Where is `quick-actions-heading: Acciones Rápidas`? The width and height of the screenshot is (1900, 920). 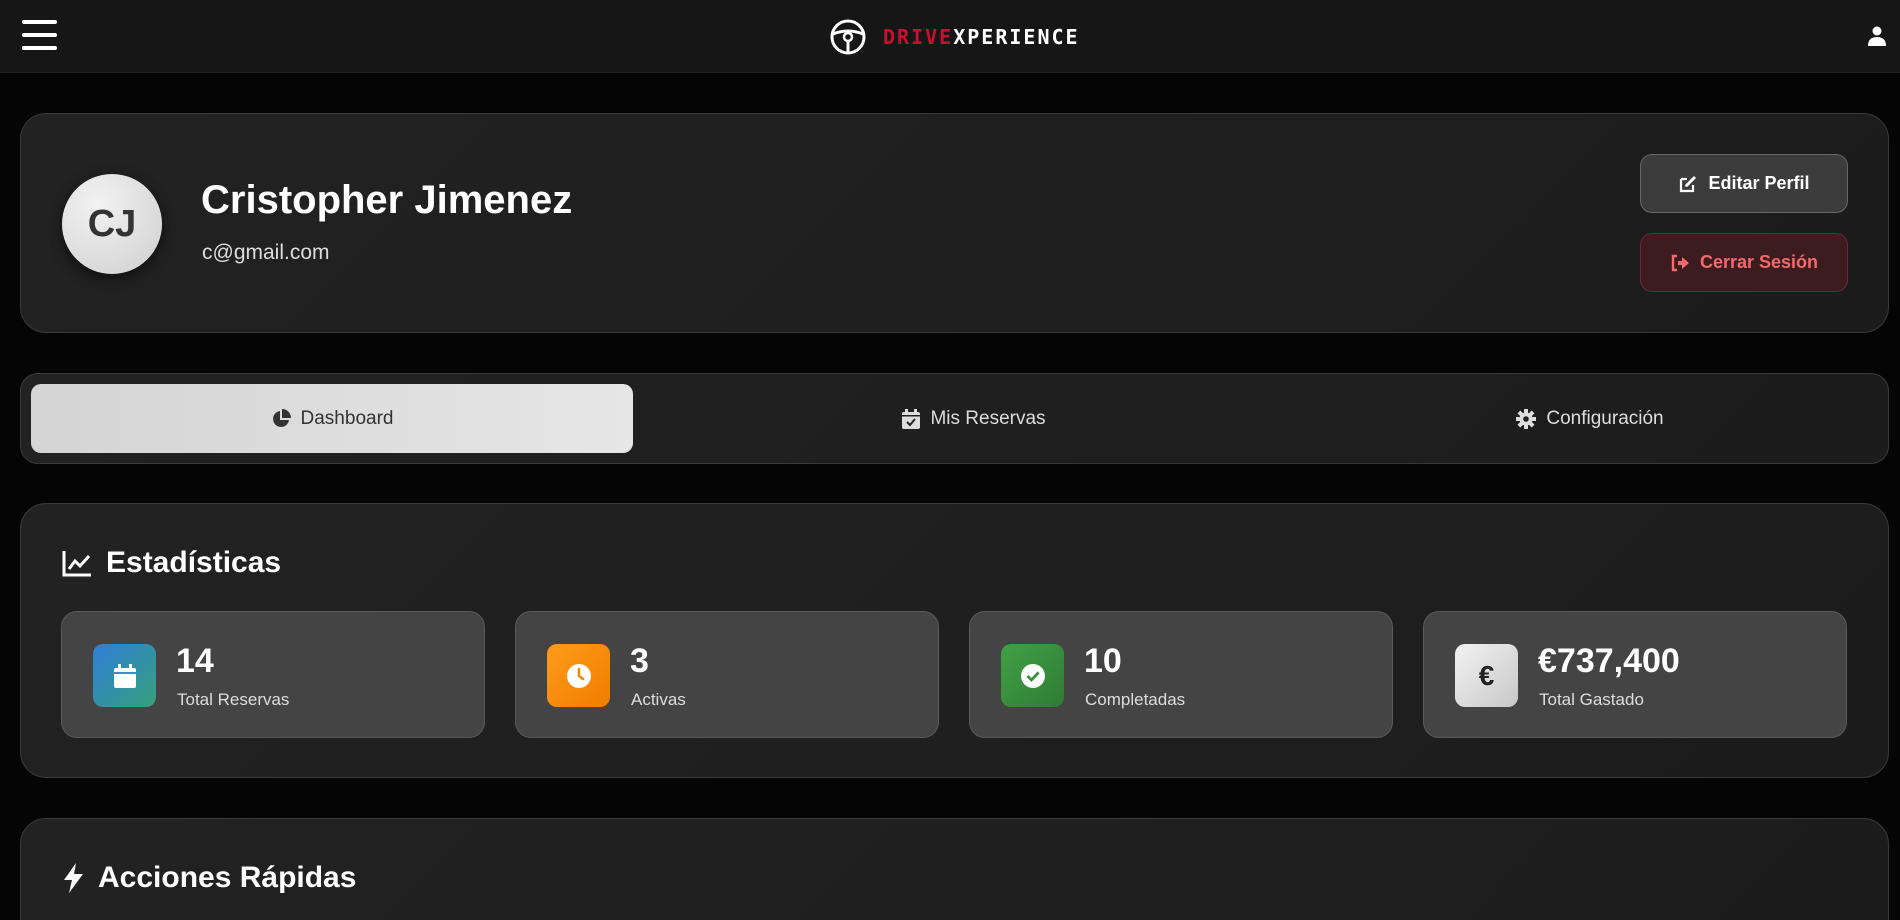
quick-actions-heading: Acciones Rápidas is located at coordinates (209, 878).